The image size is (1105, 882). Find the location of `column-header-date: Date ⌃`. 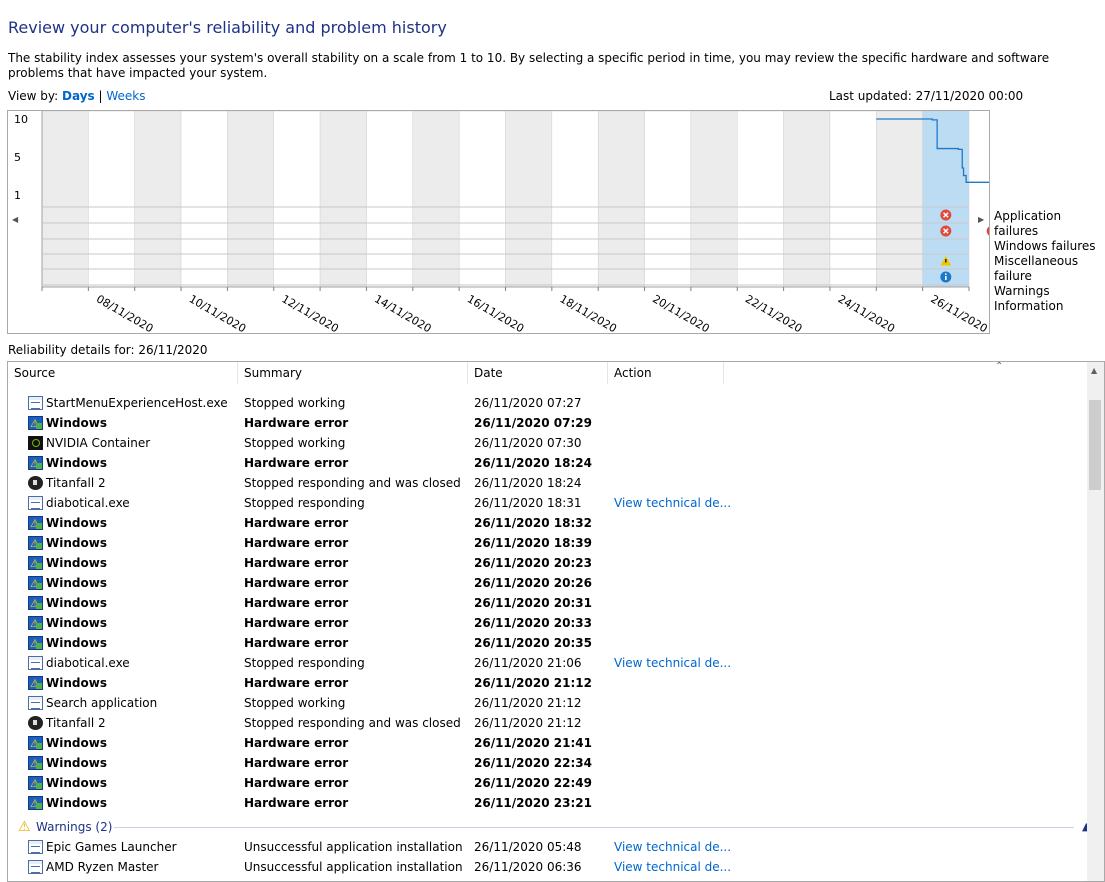

column-header-date: Date ⌃ is located at coordinates (735, 373).